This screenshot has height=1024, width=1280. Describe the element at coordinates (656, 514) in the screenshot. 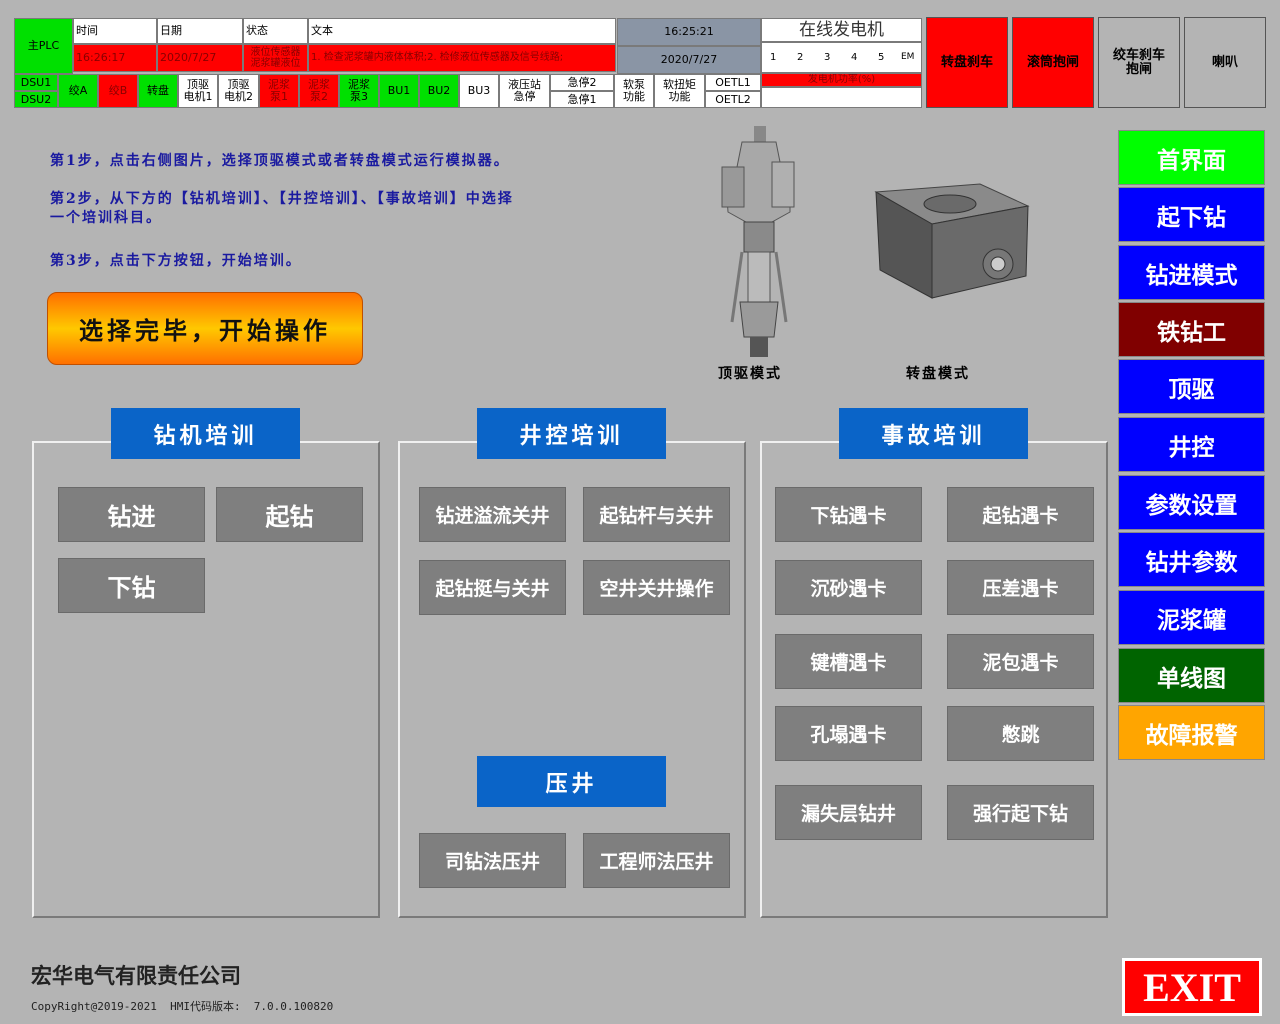

I see `pipe-tripping-shutin-button: 起钻杆与关井` at that location.